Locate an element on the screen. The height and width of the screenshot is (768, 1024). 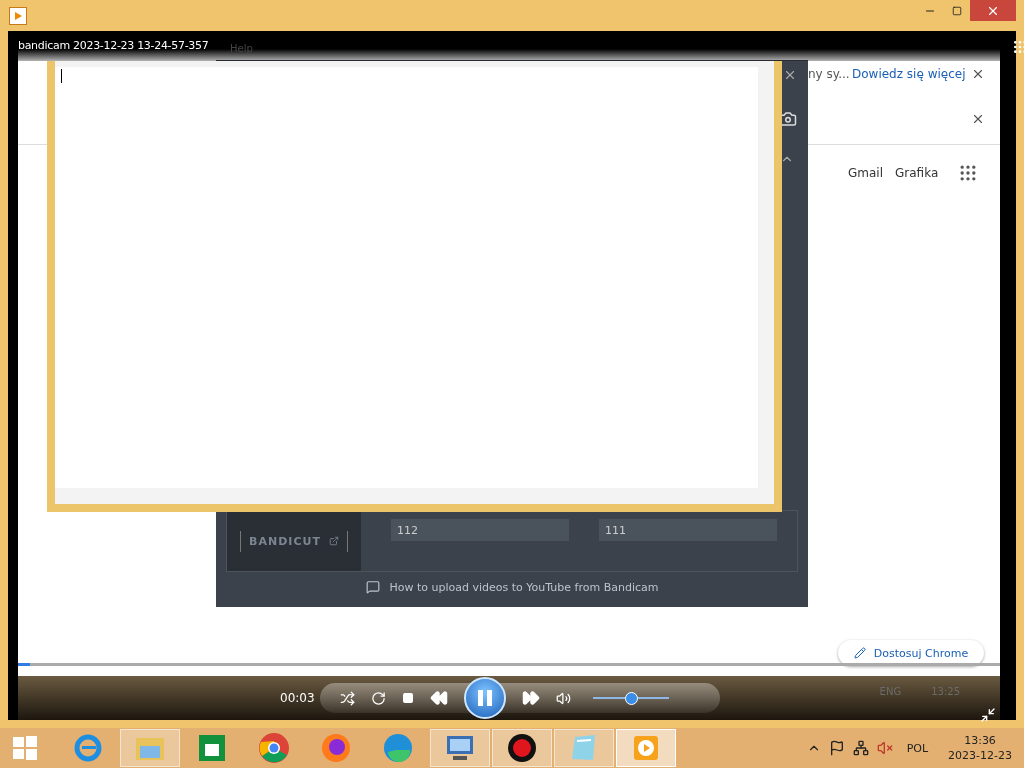
network-icon is located at coordinates (860, 748).